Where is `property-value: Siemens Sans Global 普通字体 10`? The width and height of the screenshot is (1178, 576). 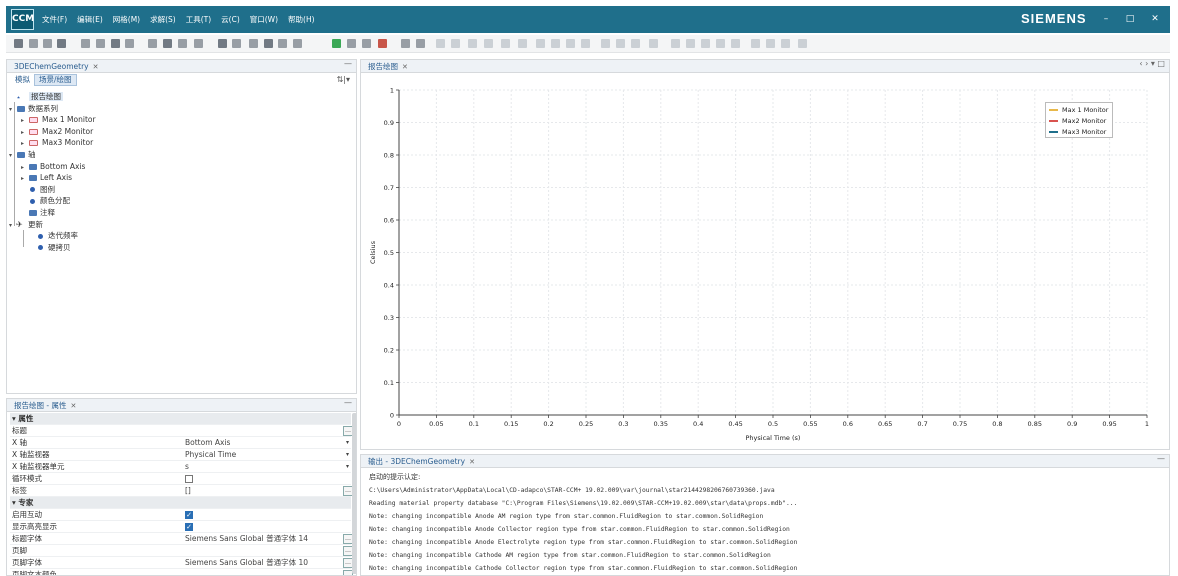
property-value: Siemens Sans Global 普通字体 10 is located at coordinates (246, 563).